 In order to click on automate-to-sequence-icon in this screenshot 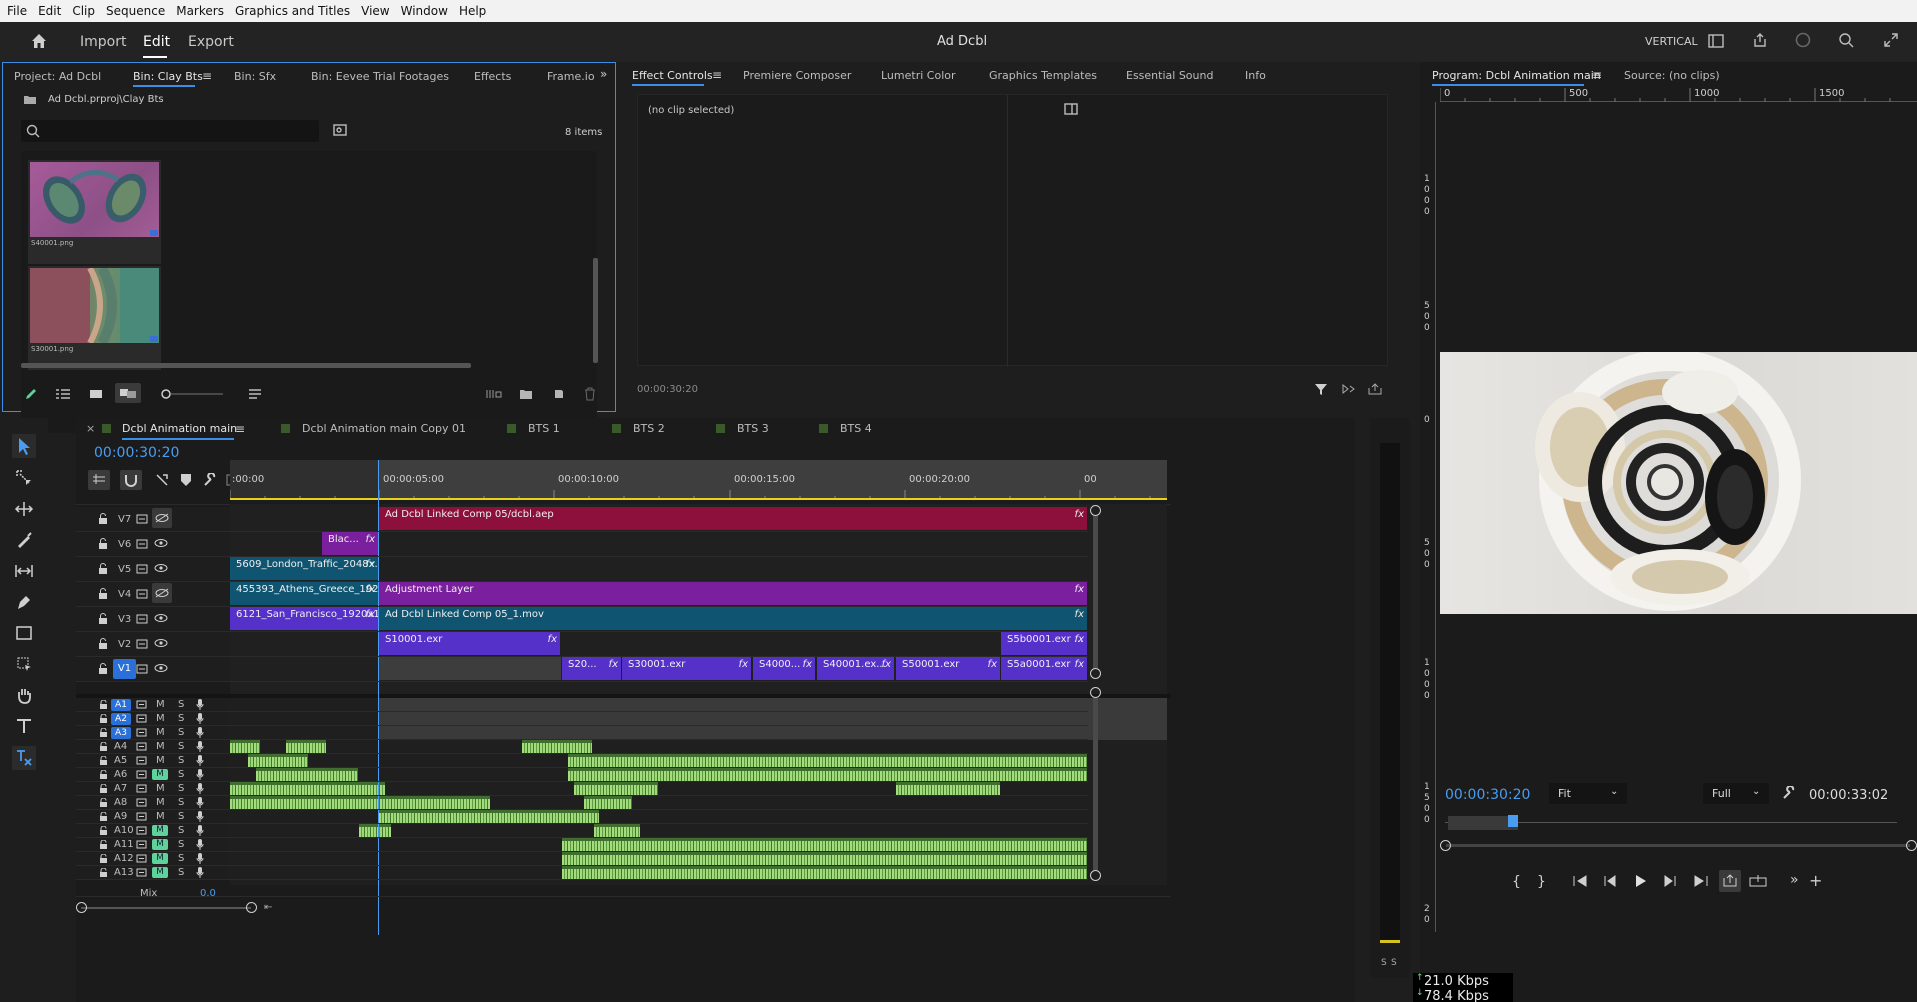, I will do `click(494, 394)`.